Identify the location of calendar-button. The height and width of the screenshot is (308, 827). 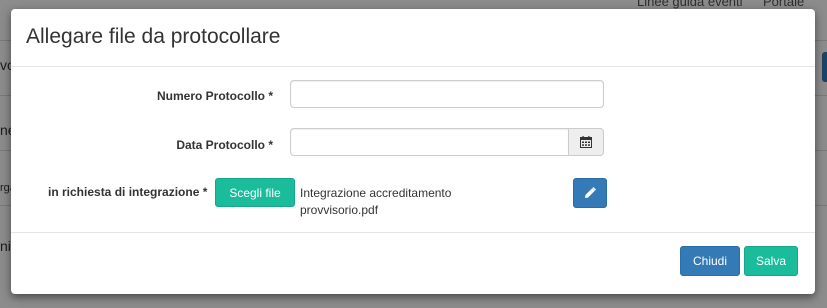
(586, 142).